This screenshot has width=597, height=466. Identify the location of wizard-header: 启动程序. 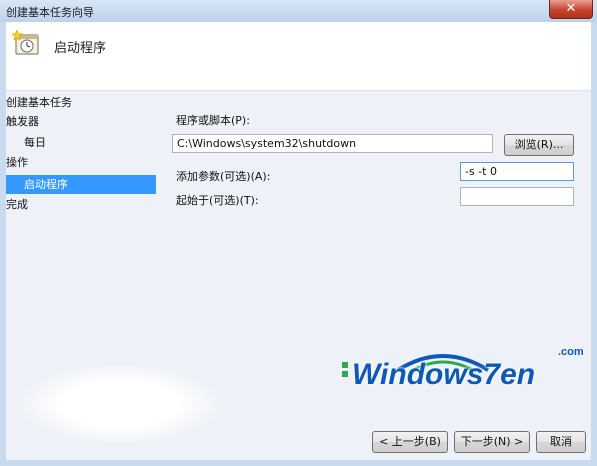
(298, 56).